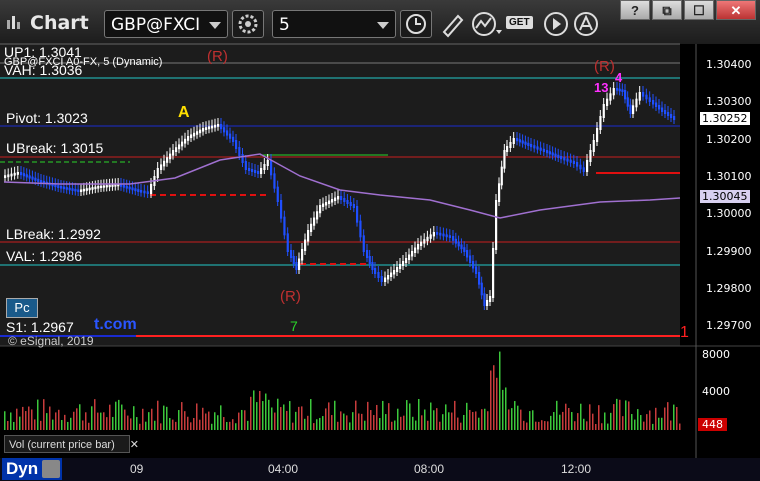 The width and height of the screenshot is (760, 481). What do you see at coordinates (51, 341) in the screenshot?
I see `copyright-text: © eSignal, 2019` at bounding box center [51, 341].